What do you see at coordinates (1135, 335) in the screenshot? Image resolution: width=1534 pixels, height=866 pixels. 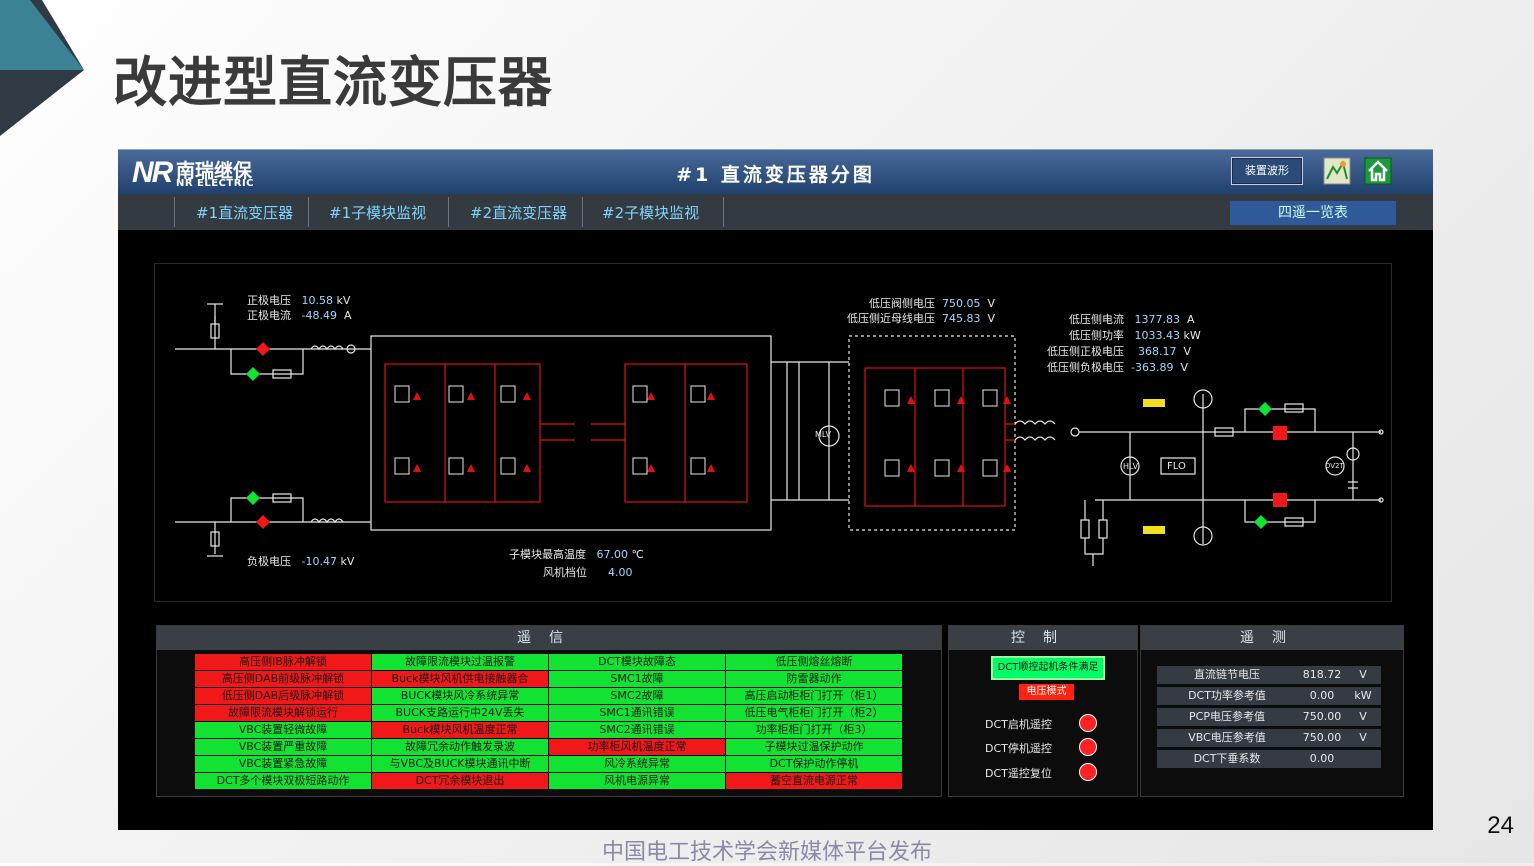 I see `lv-power-reading: 低压侧功率 1033.43 kW` at bounding box center [1135, 335].